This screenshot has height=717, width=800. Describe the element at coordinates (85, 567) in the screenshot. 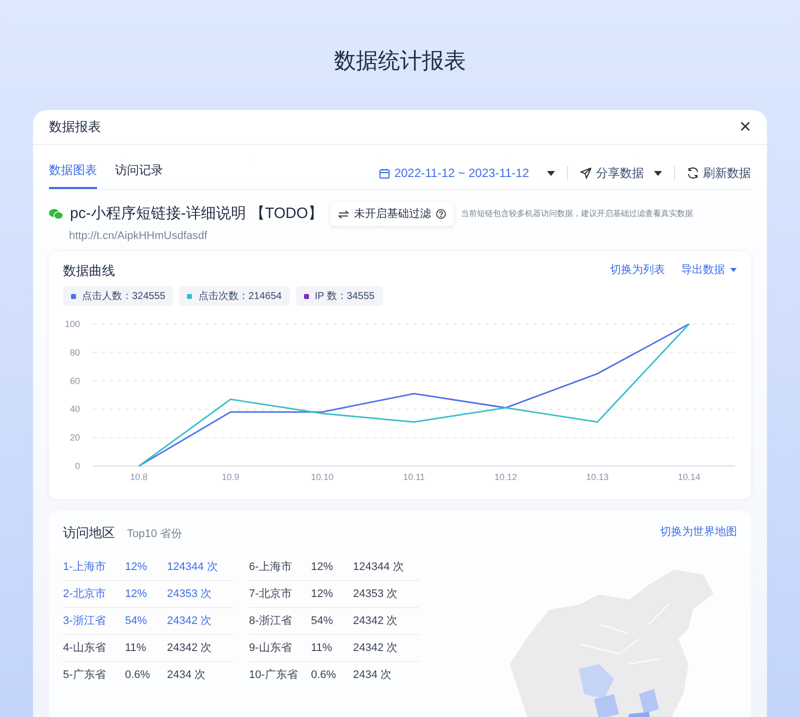

I see `region-name: 1-上海市` at that location.